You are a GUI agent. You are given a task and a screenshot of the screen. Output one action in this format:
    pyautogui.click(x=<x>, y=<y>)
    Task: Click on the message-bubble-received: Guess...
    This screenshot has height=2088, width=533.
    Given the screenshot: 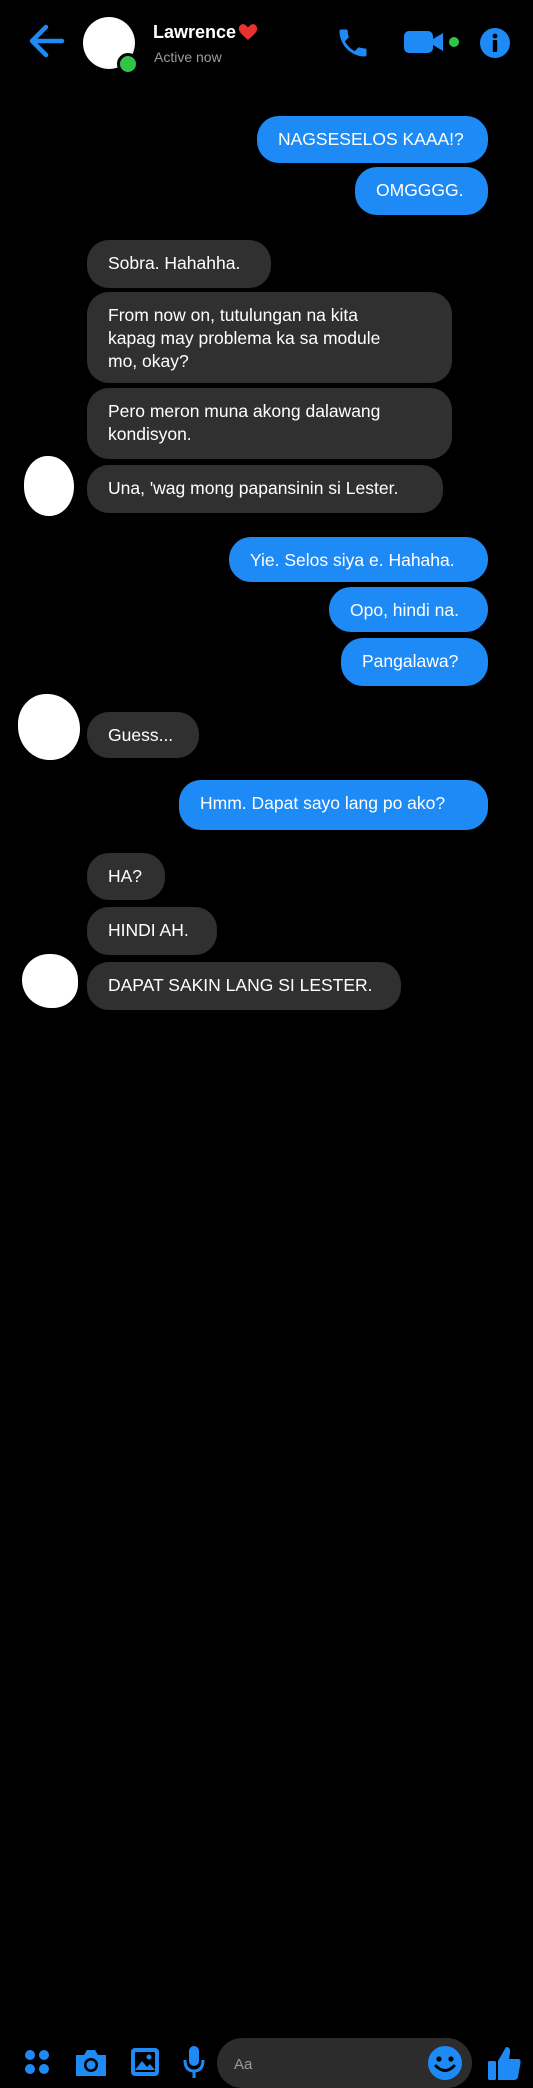 What is the action you would take?
    pyautogui.click(x=143, y=735)
    